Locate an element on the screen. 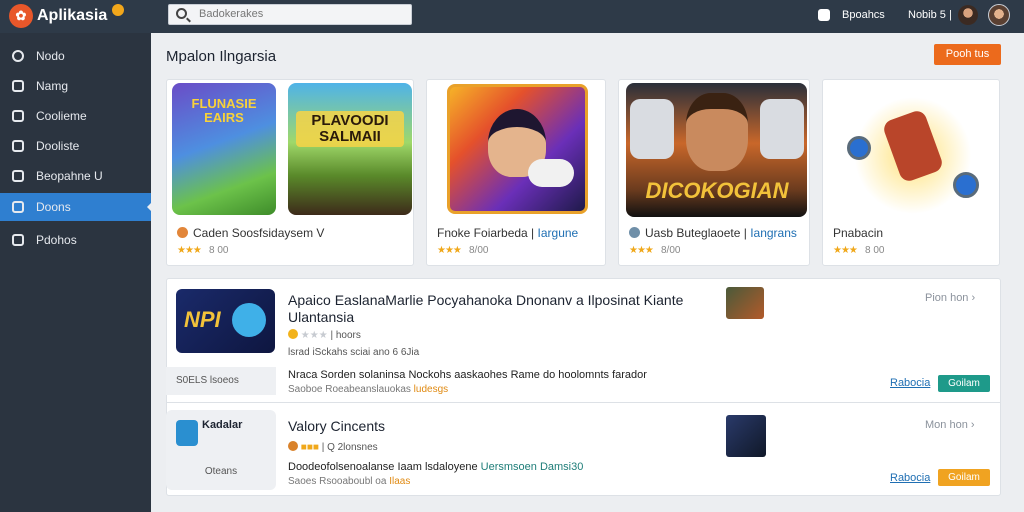 The height and width of the screenshot is (512, 1024). thumbnail-footer: Oteans is located at coordinates (221, 471).